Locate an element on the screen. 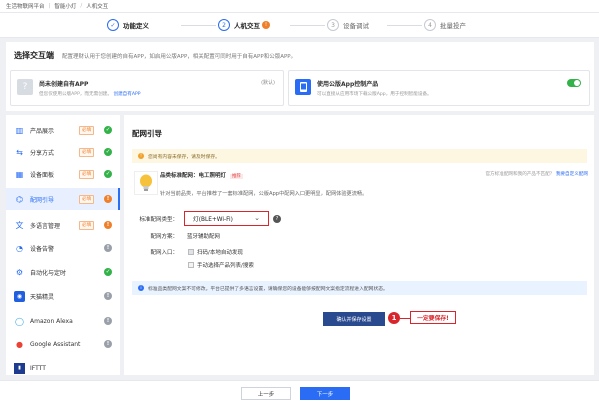  footer-bar: 上一步 下一步 is located at coordinates (299, 392).